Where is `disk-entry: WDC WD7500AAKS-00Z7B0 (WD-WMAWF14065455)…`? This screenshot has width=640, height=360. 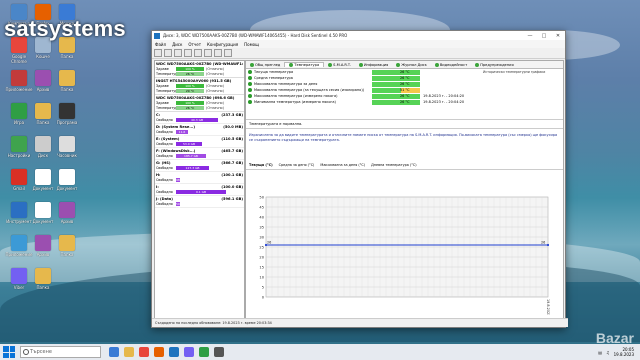 disk-entry: WDC WD7500AAKS-00Z7B0 (WD-WMAWF14065455)… is located at coordinates (199, 69).